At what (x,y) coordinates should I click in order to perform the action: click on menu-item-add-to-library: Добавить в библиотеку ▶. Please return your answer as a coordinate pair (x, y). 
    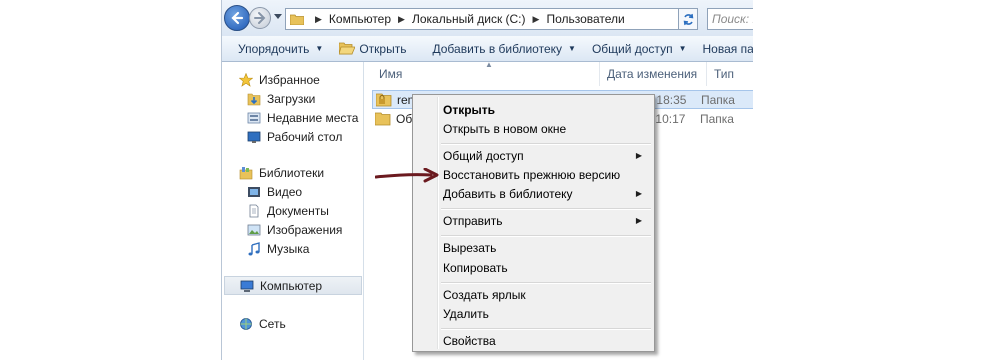
    Looking at the image, I should click on (546, 194).